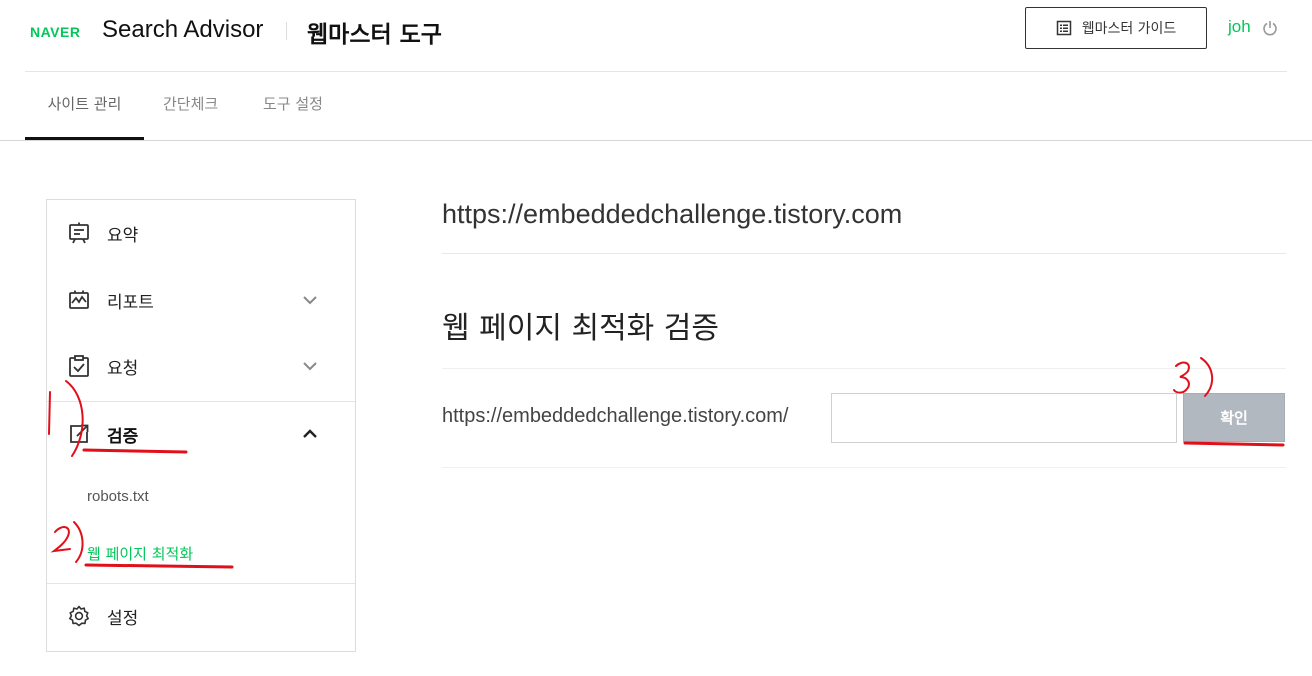 This screenshot has height=676, width=1312. I want to click on tab-tool-settings: 도구 설정, so click(293, 106).